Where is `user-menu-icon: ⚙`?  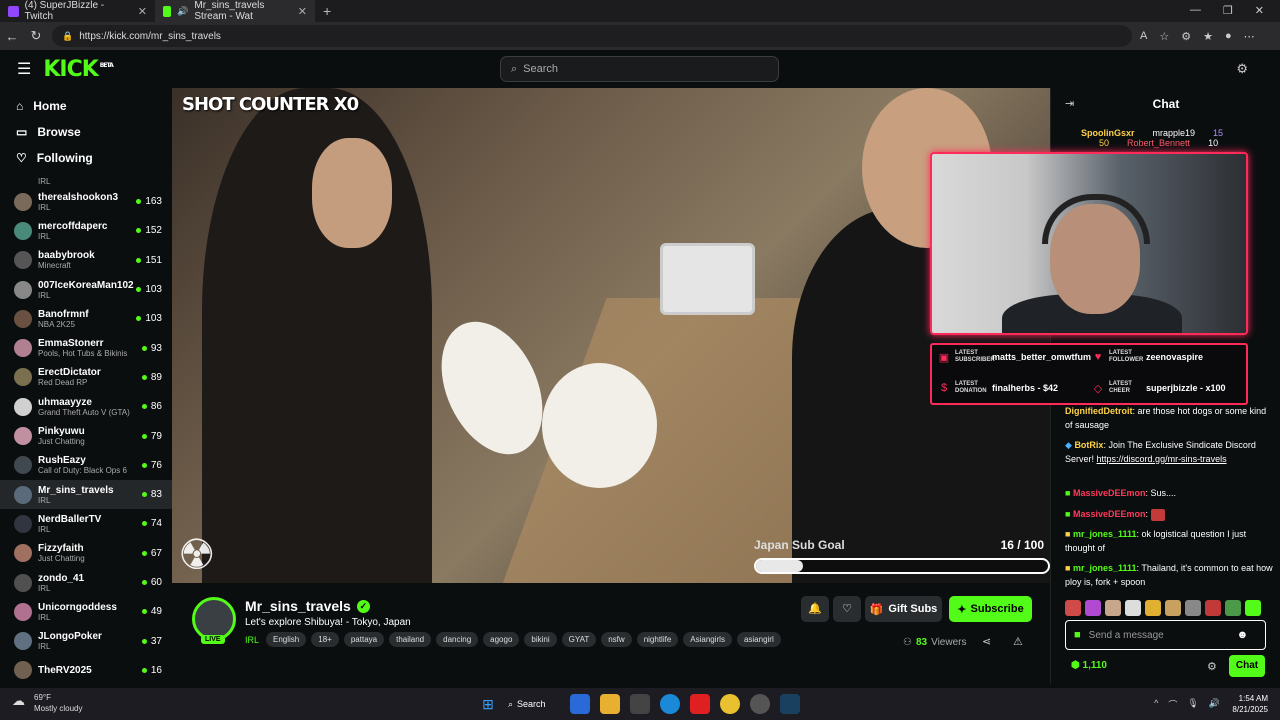
user-menu-icon: ⚙ is located at coordinates (1242, 69).